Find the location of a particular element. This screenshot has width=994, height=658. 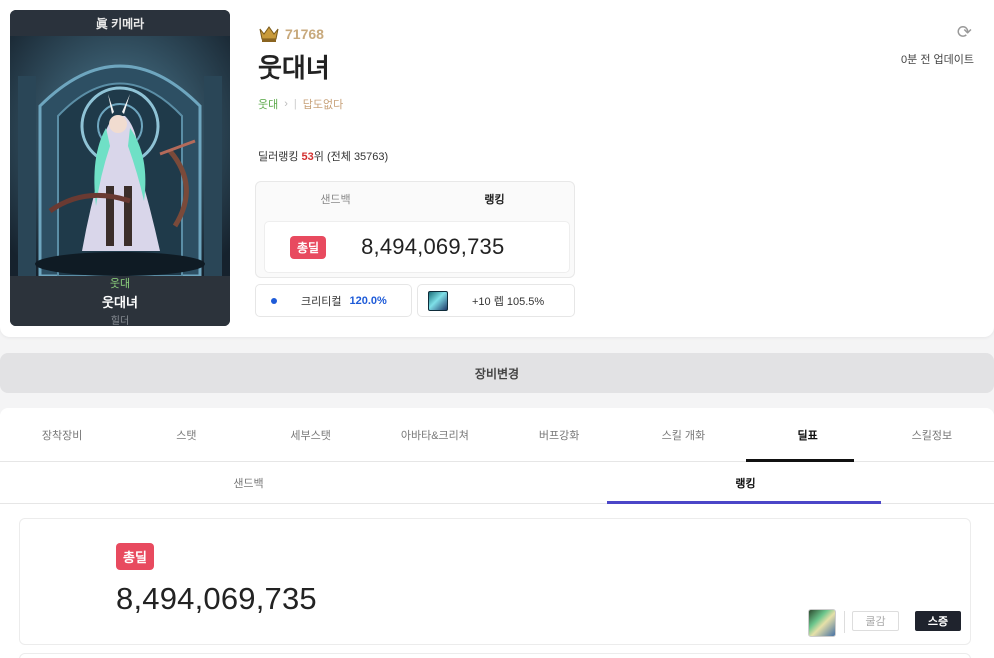

subtab-sandbag: 샌드백 is located at coordinates (248, 482).